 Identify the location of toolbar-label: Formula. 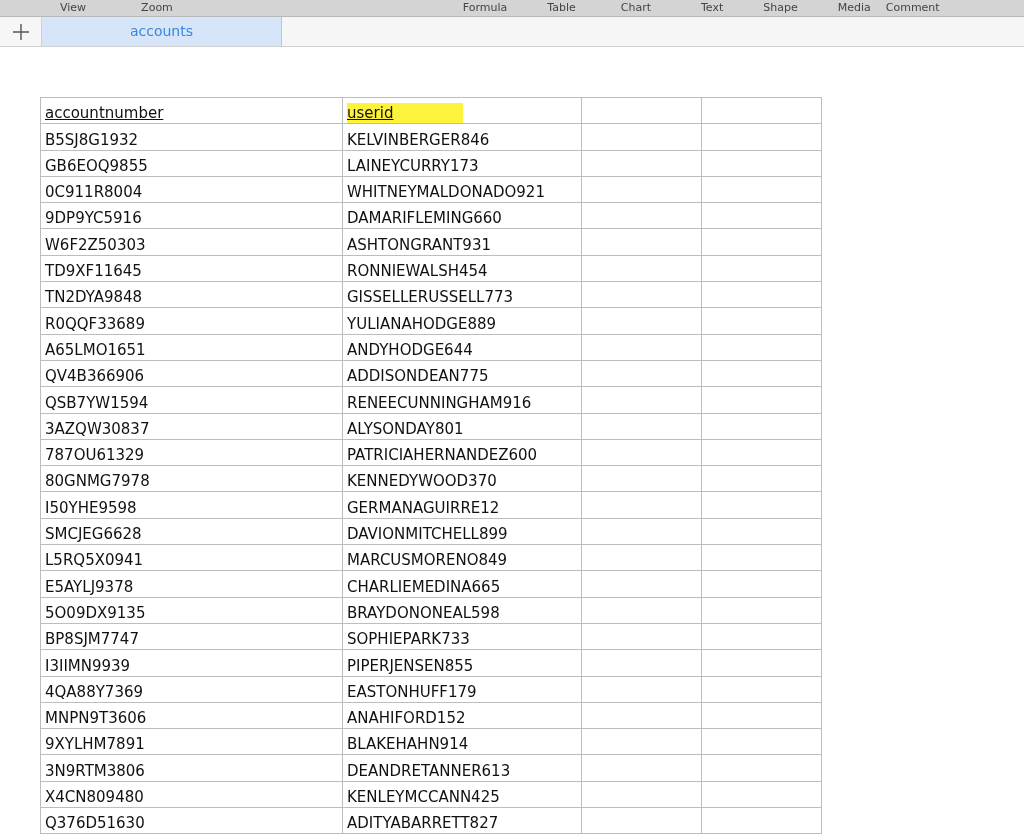
(485, 8).